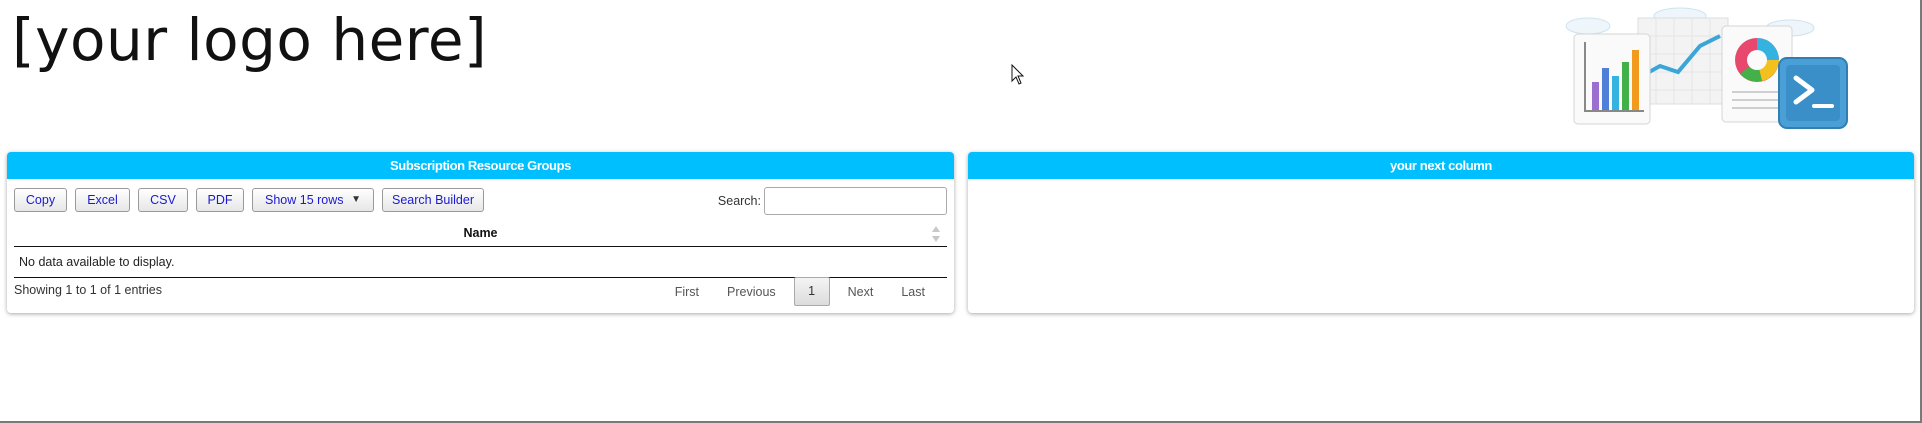 This screenshot has height=423, width=1922. What do you see at coordinates (220, 200) in the screenshot?
I see `pdf-button: PDF` at bounding box center [220, 200].